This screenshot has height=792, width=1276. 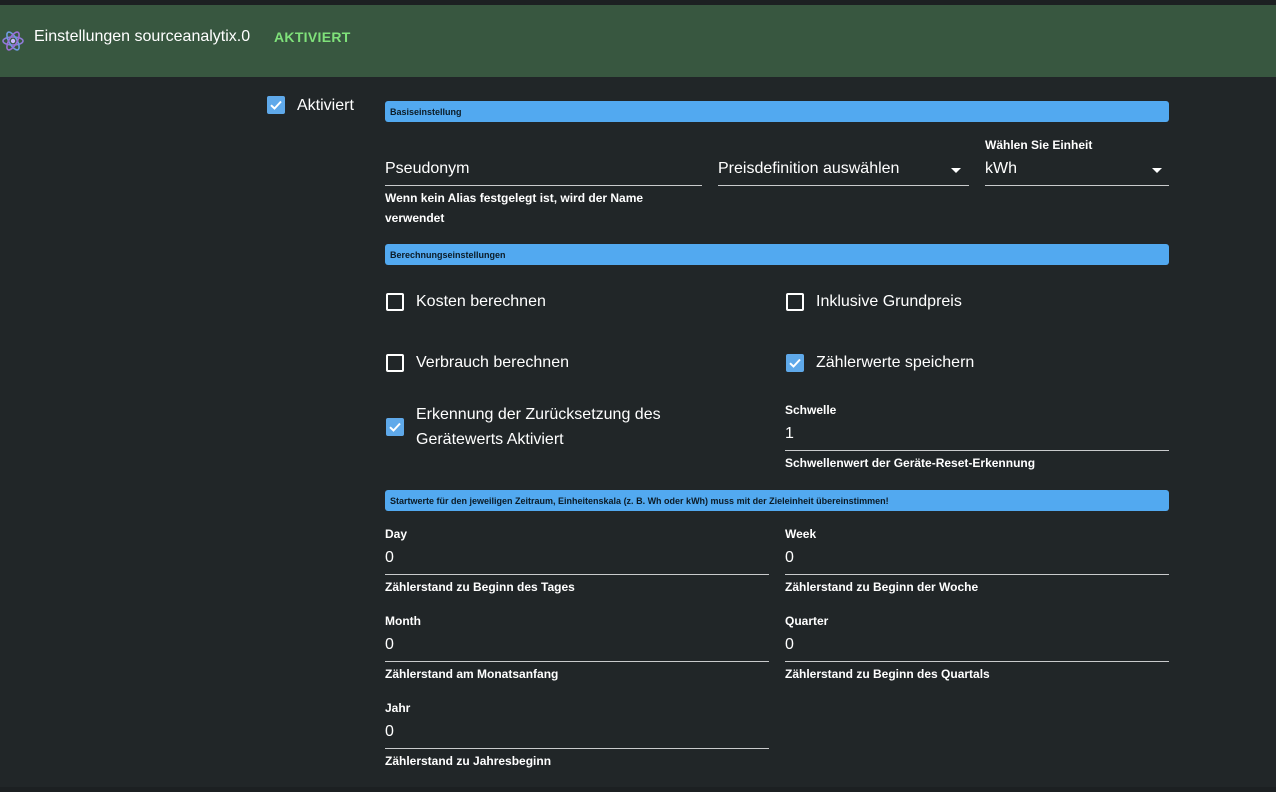 I want to click on day-label: Day, so click(x=396, y=534).